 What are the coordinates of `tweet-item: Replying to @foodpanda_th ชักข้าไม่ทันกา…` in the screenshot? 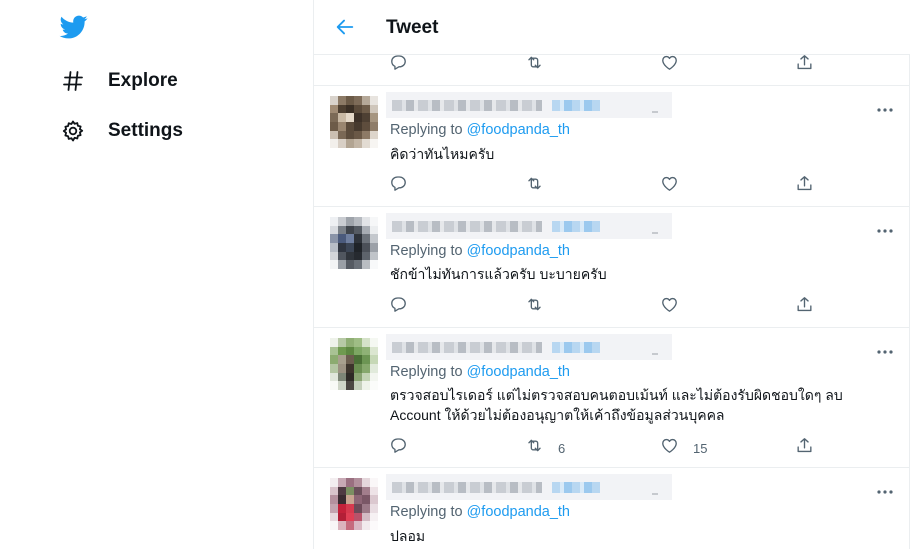 It's located at (612, 267).